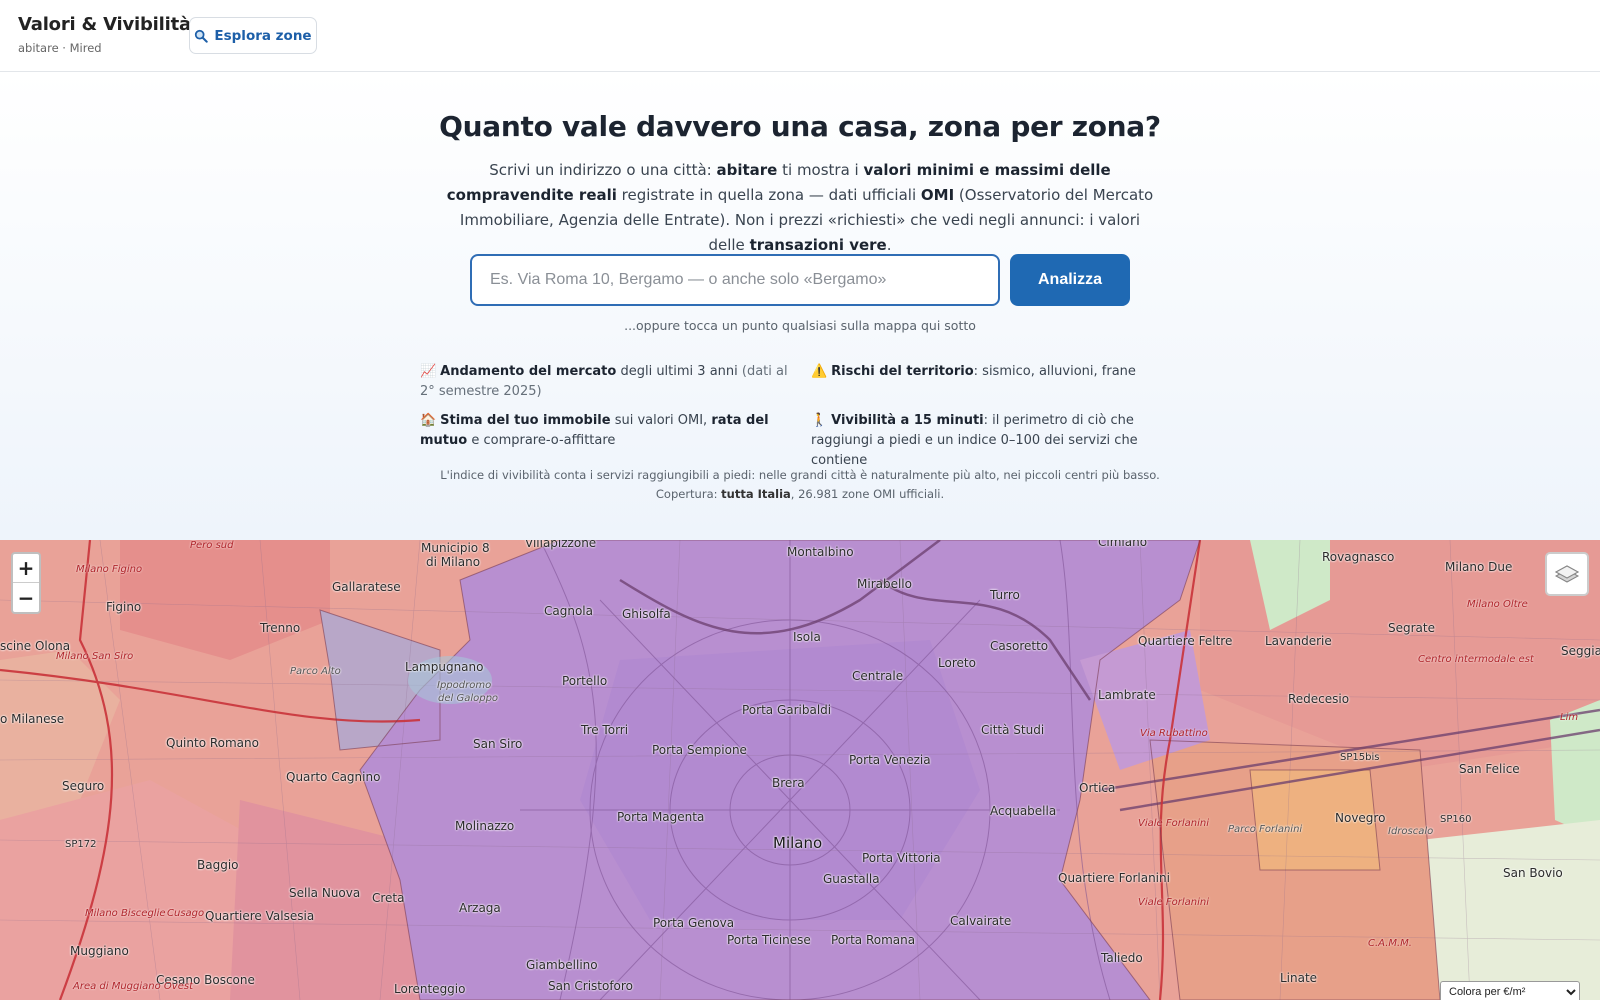  Describe the element at coordinates (867, 494) in the screenshot. I see `disclaimer-text: , 26.981 zone OMI ufficiali.` at that location.